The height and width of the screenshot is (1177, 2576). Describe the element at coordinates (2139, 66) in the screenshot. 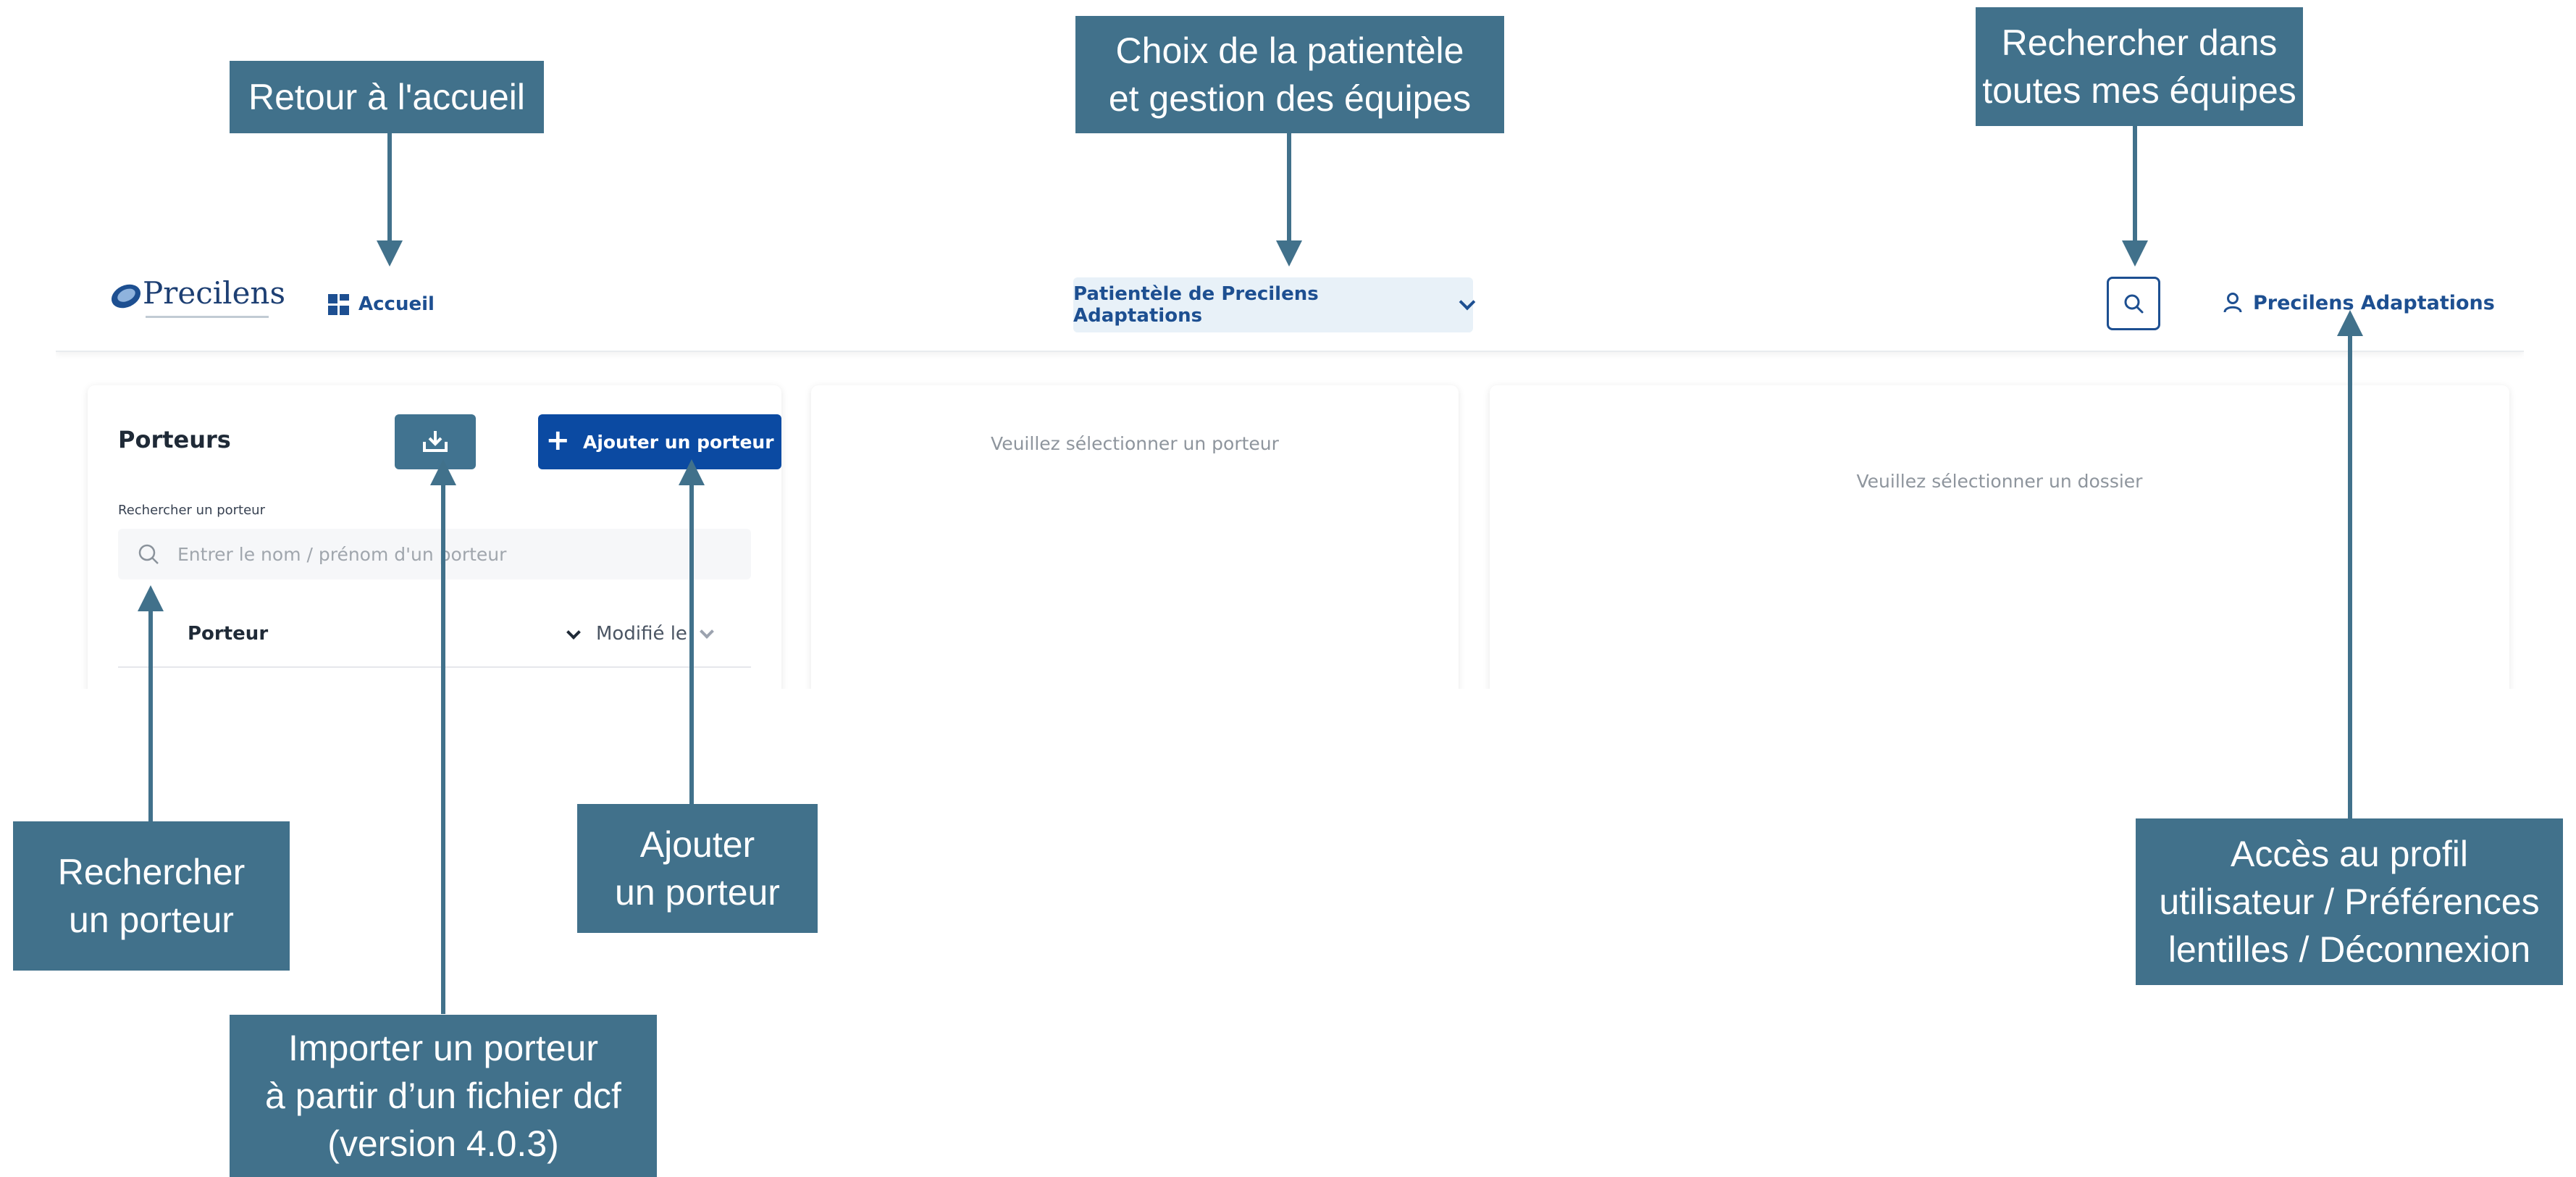

I see `callout-search-teams: Rechercher dans toutes mes équipes` at that location.